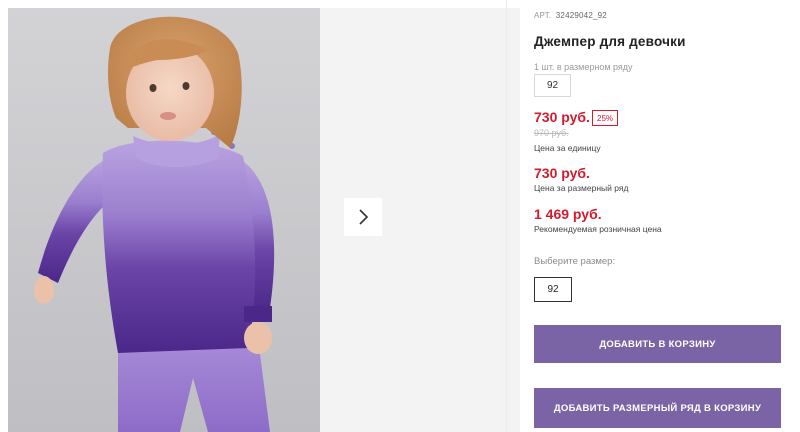  Describe the element at coordinates (506, 216) in the screenshot. I see `section-divider` at that location.